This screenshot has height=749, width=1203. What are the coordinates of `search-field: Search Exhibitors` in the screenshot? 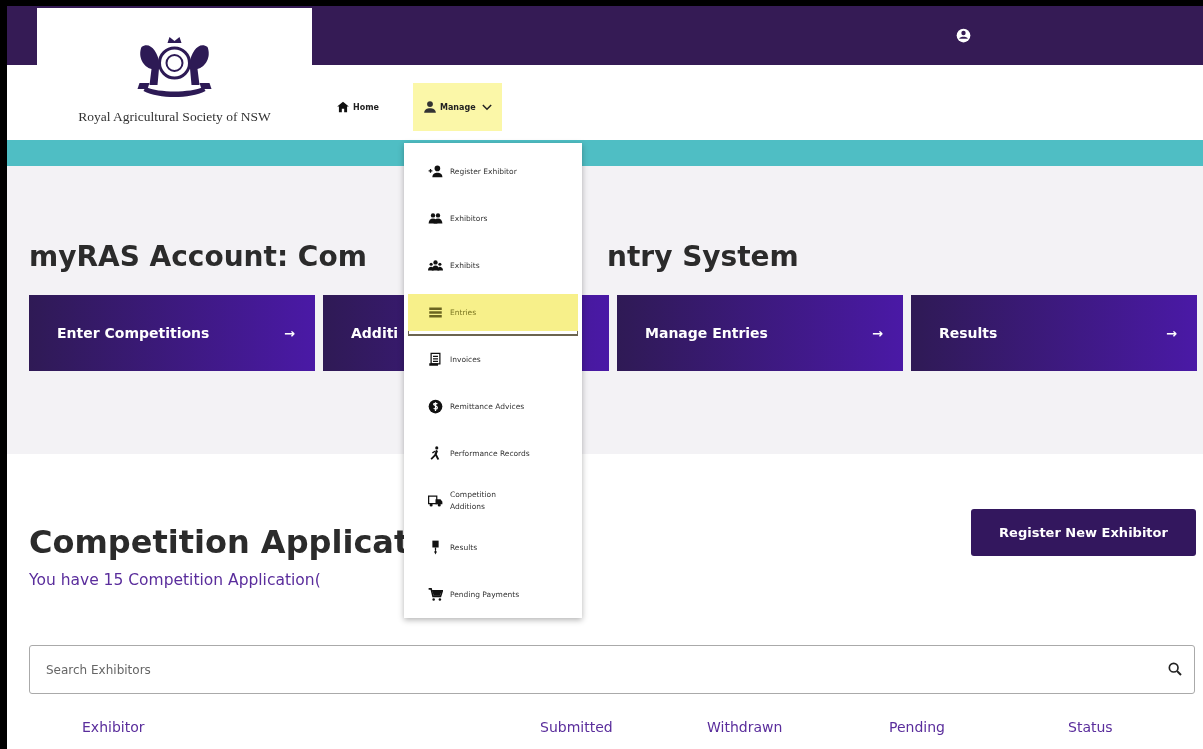 It's located at (612, 669).